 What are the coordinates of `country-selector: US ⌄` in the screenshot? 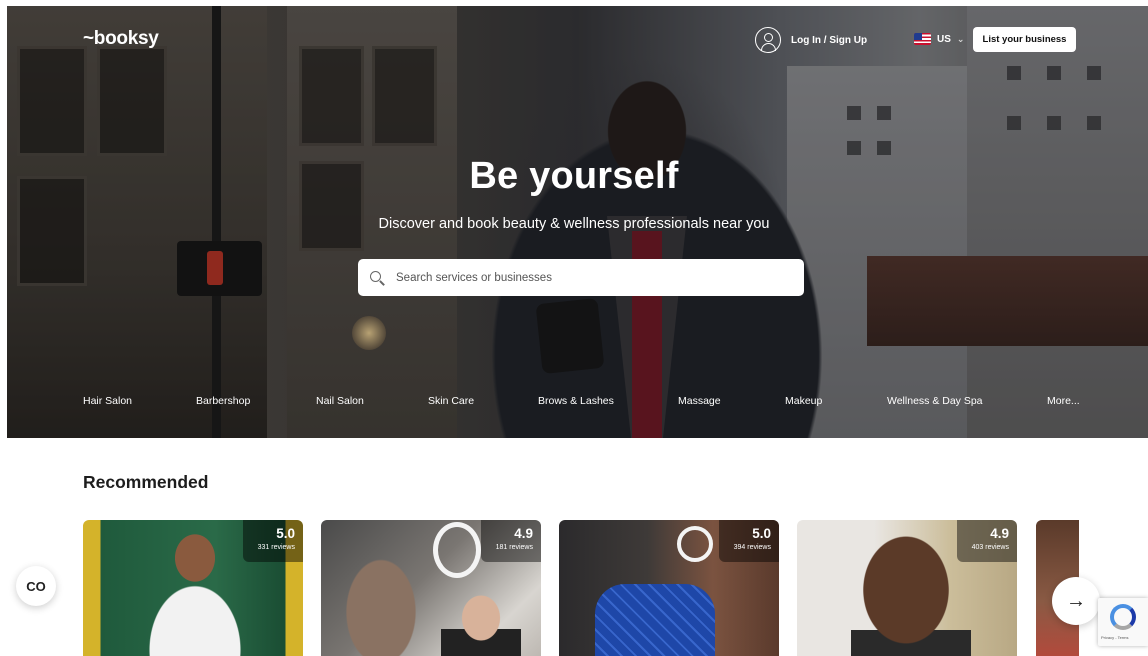 It's located at (939, 39).